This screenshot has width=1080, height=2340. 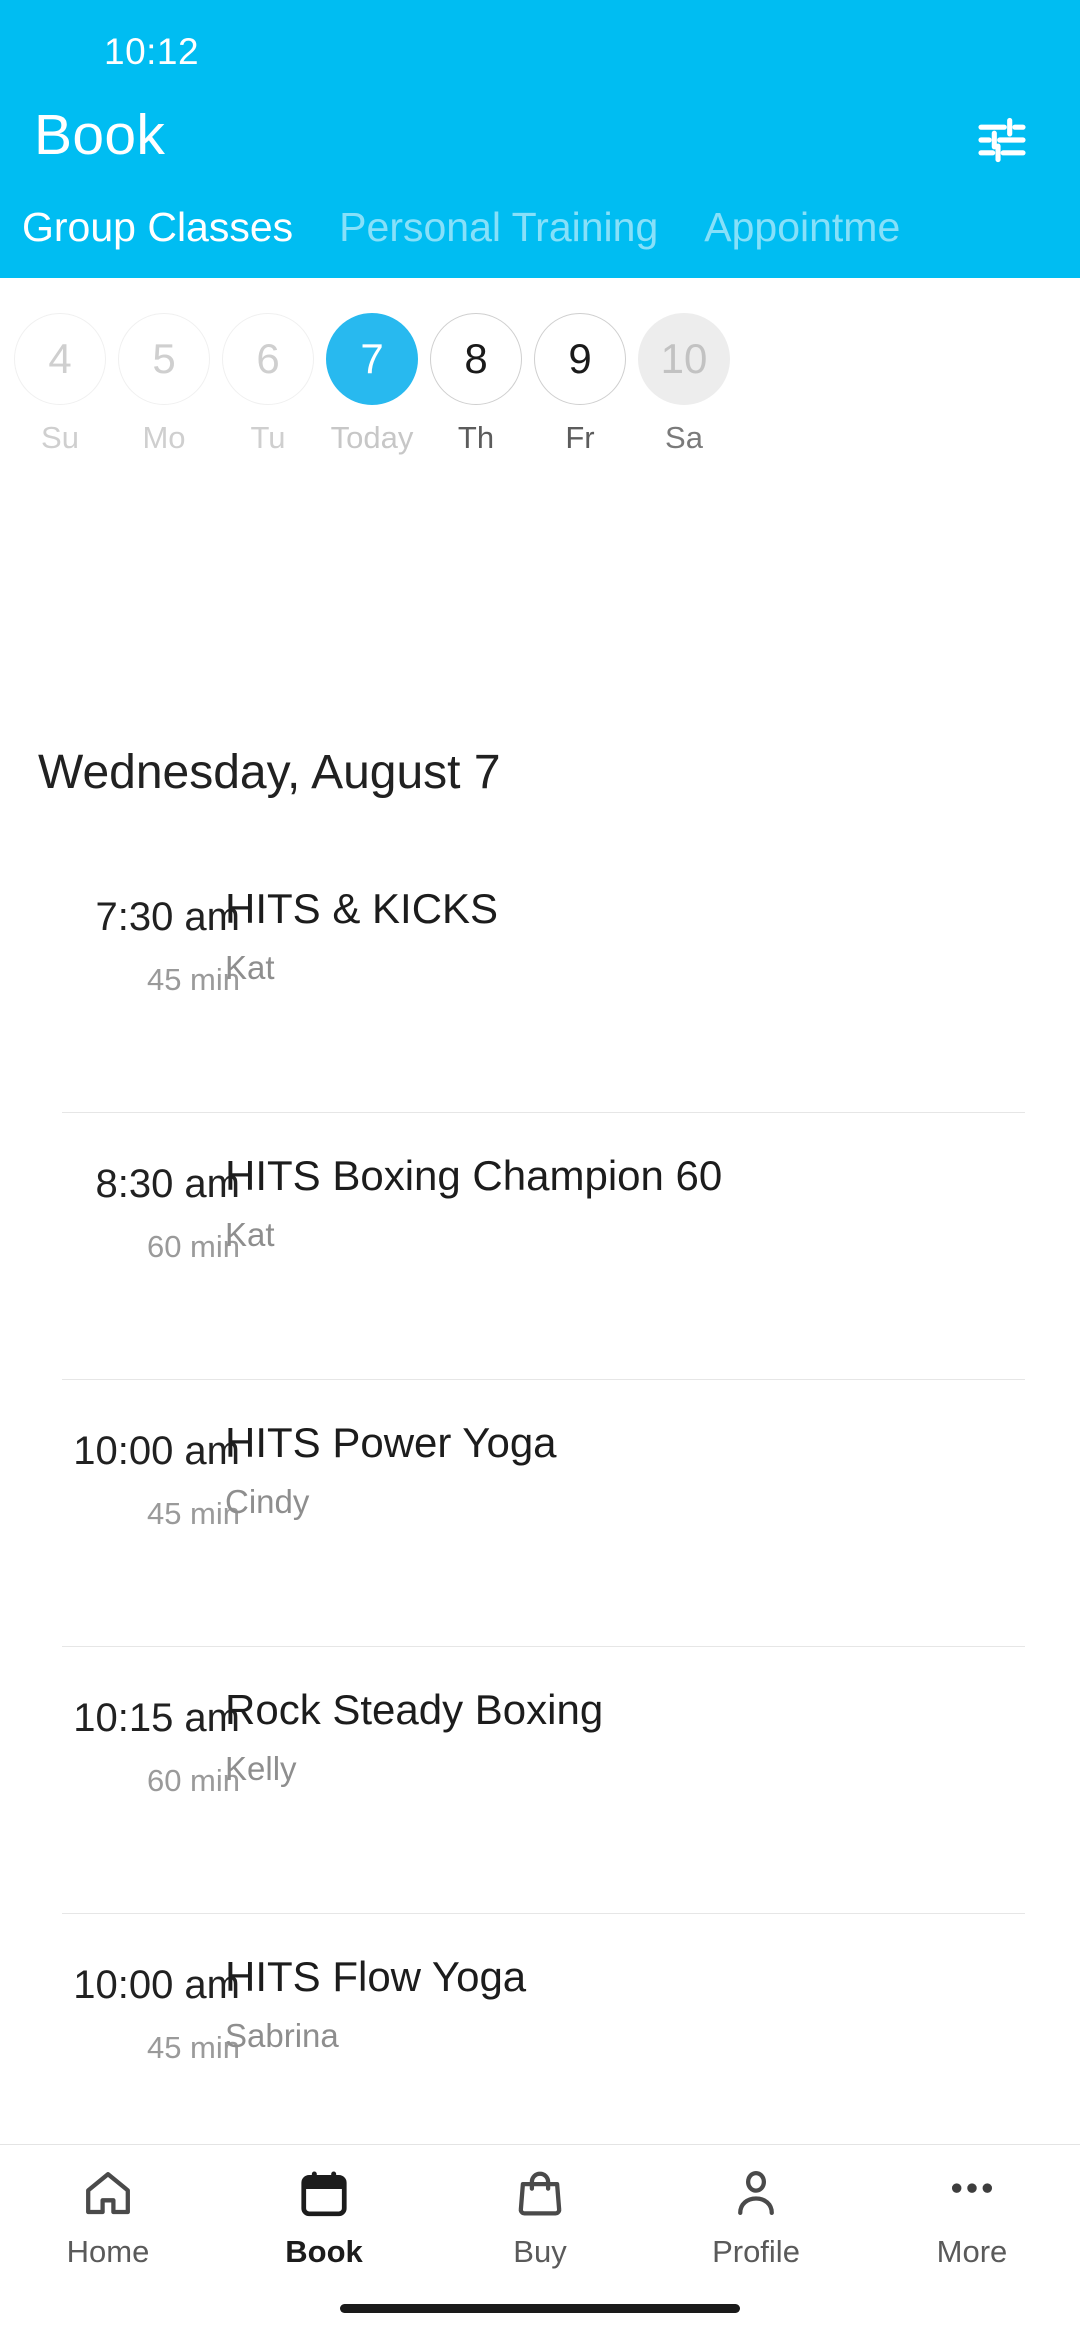 What do you see at coordinates (376, 1976) in the screenshot?
I see `class-name: HITS Flow Yoga` at bounding box center [376, 1976].